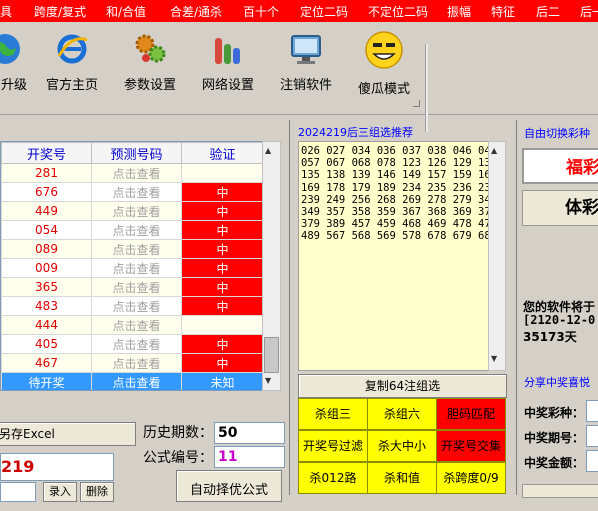 This screenshot has width=598, height=511. I want to click on table-row: 365 点击查看中, so click(132, 287).